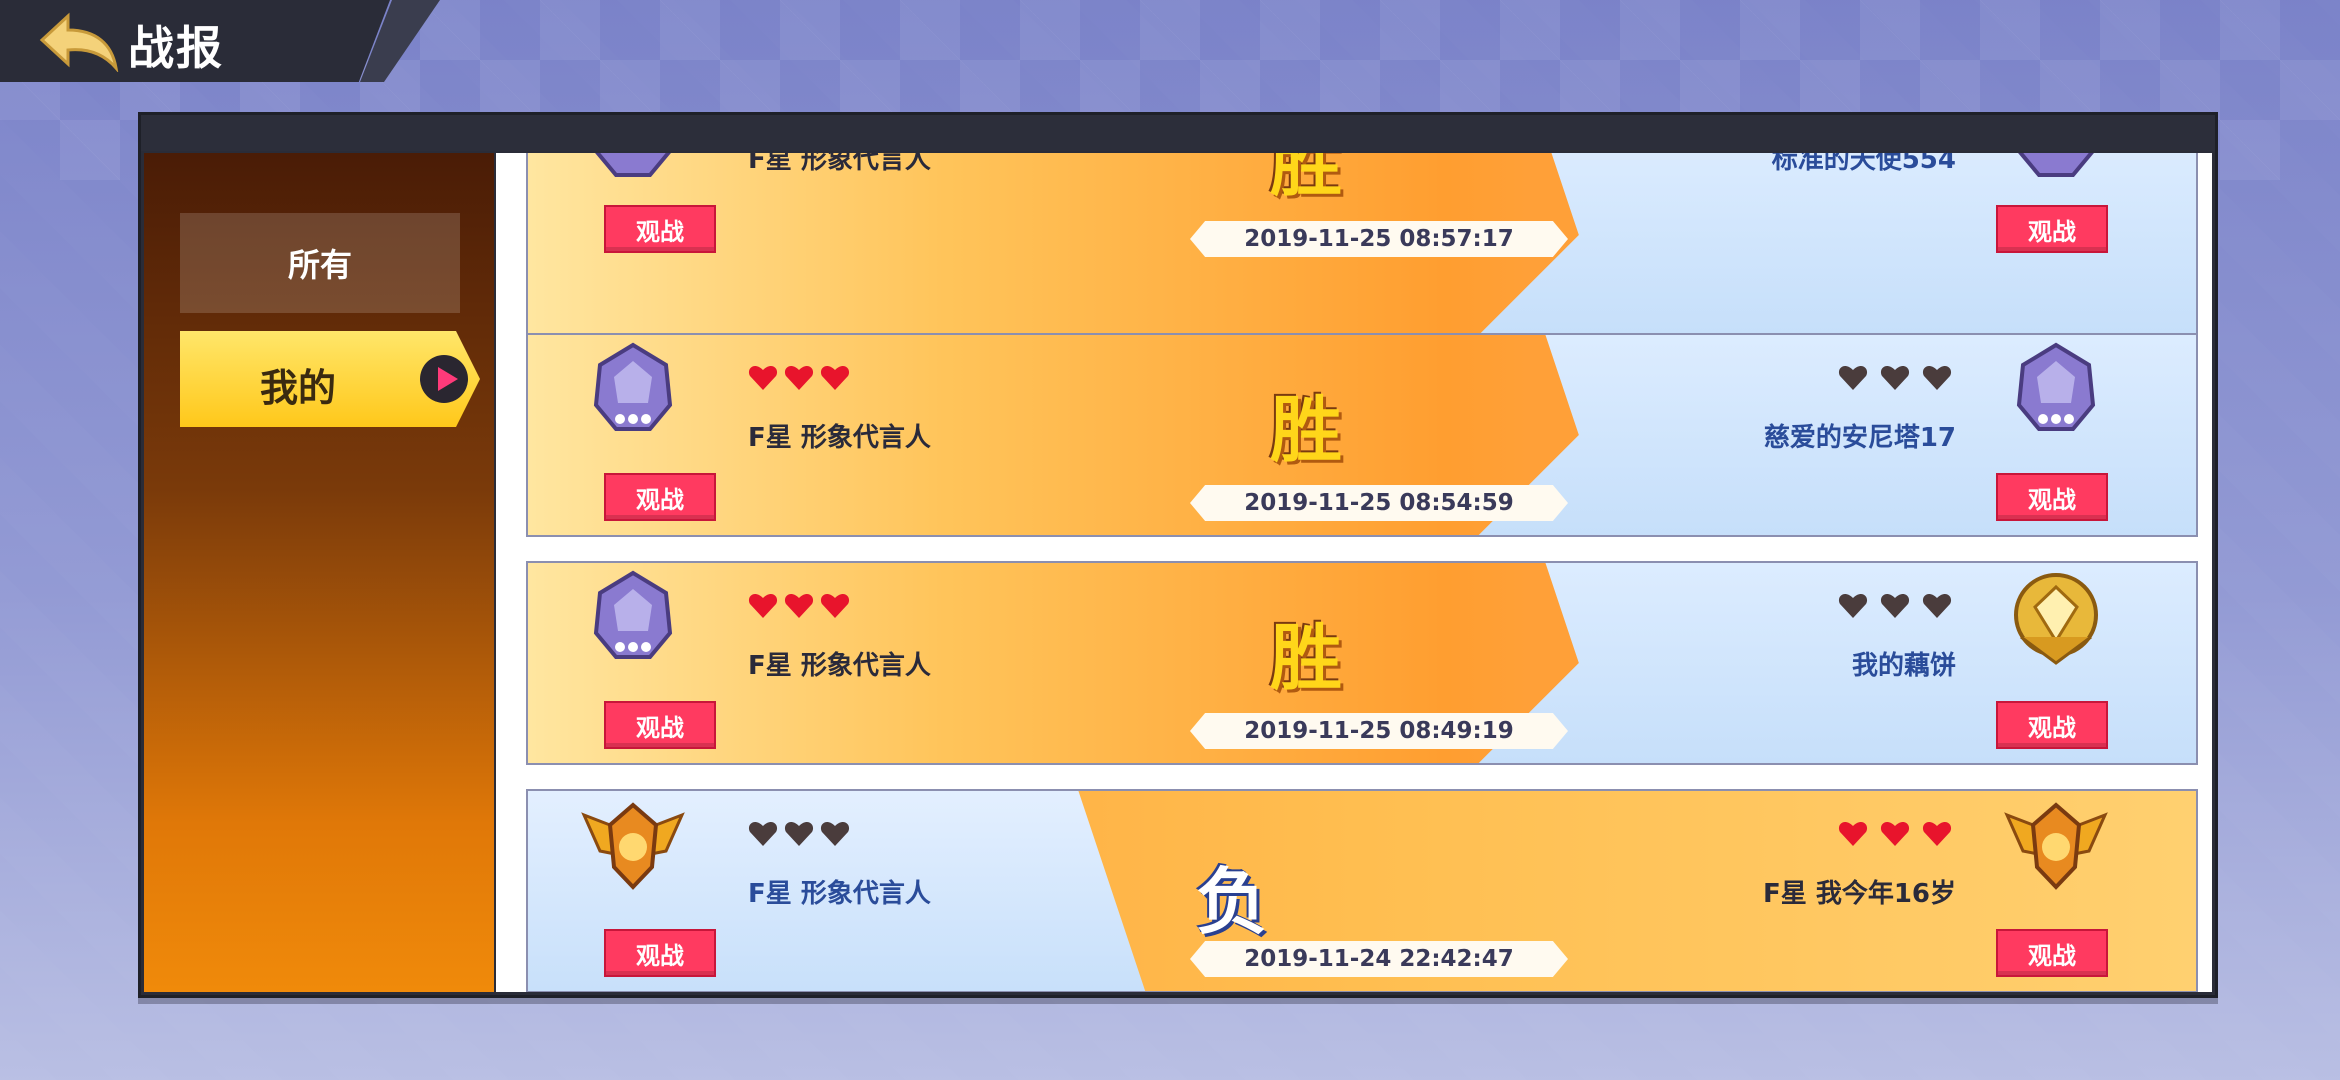 The width and height of the screenshot is (2340, 1080). What do you see at coordinates (1379, 503) in the screenshot?
I see `match-timestamp: 2019-11-25 08:54:59` at bounding box center [1379, 503].